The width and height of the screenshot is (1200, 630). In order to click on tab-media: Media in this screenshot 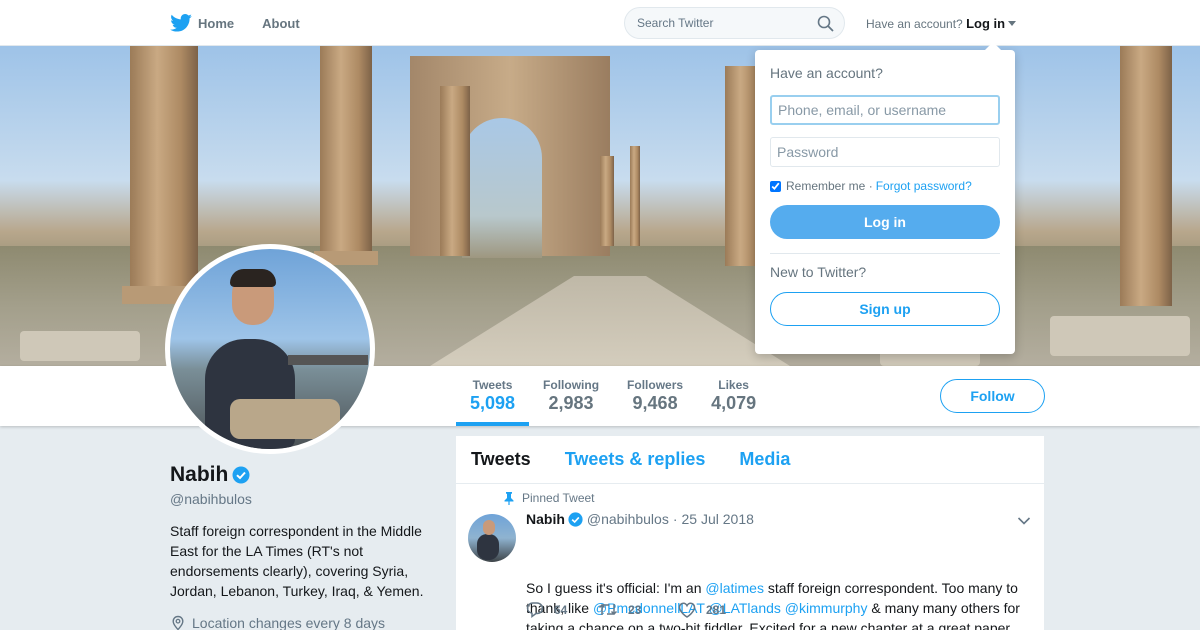, I will do `click(764, 459)`.